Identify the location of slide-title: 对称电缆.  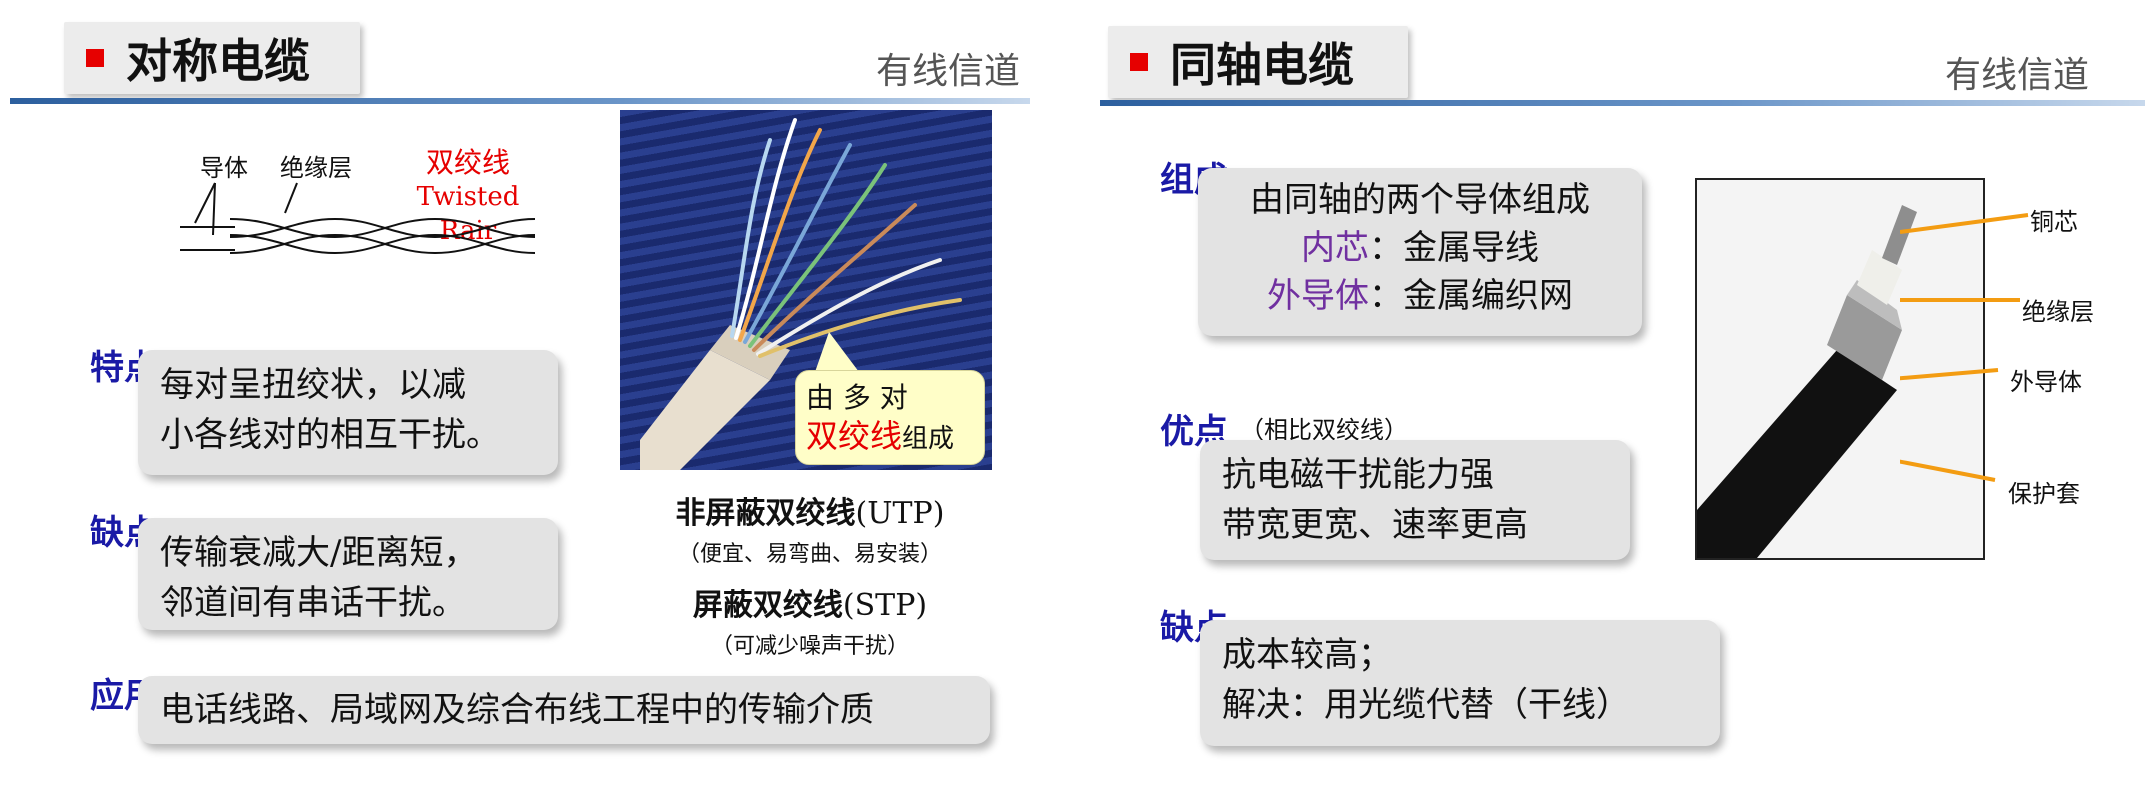
(218, 61).